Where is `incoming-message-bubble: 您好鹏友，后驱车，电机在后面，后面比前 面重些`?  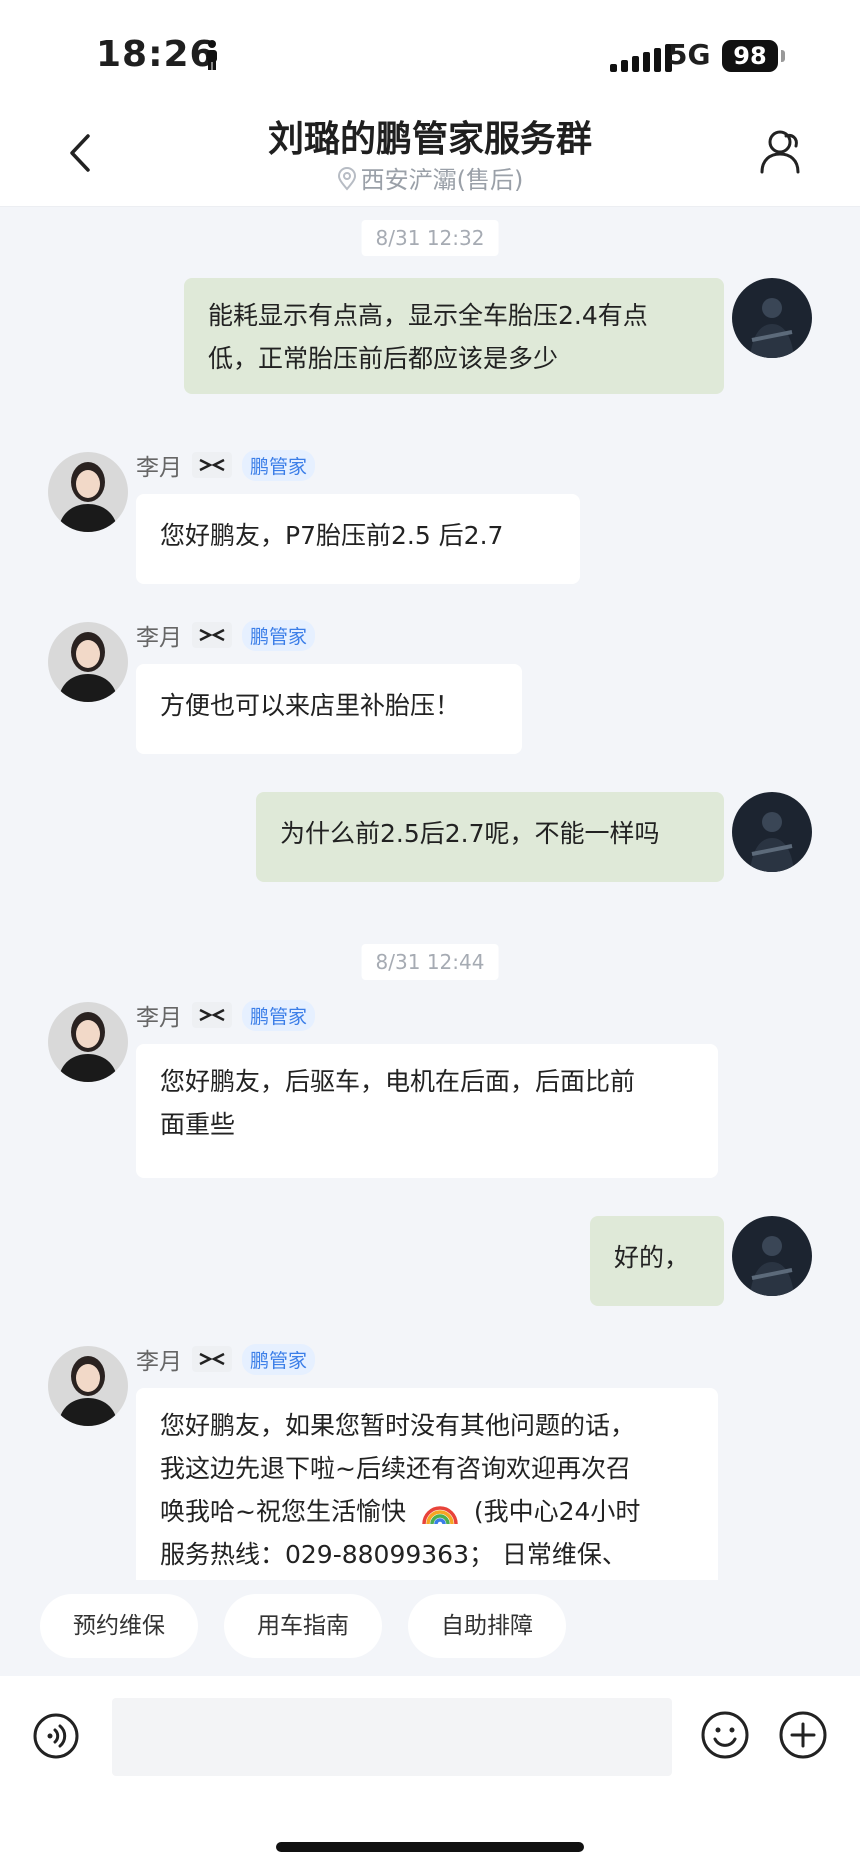 incoming-message-bubble: 您好鹏友，后驱车，电机在后面，后面比前 面重些 is located at coordinates (427, 1111).